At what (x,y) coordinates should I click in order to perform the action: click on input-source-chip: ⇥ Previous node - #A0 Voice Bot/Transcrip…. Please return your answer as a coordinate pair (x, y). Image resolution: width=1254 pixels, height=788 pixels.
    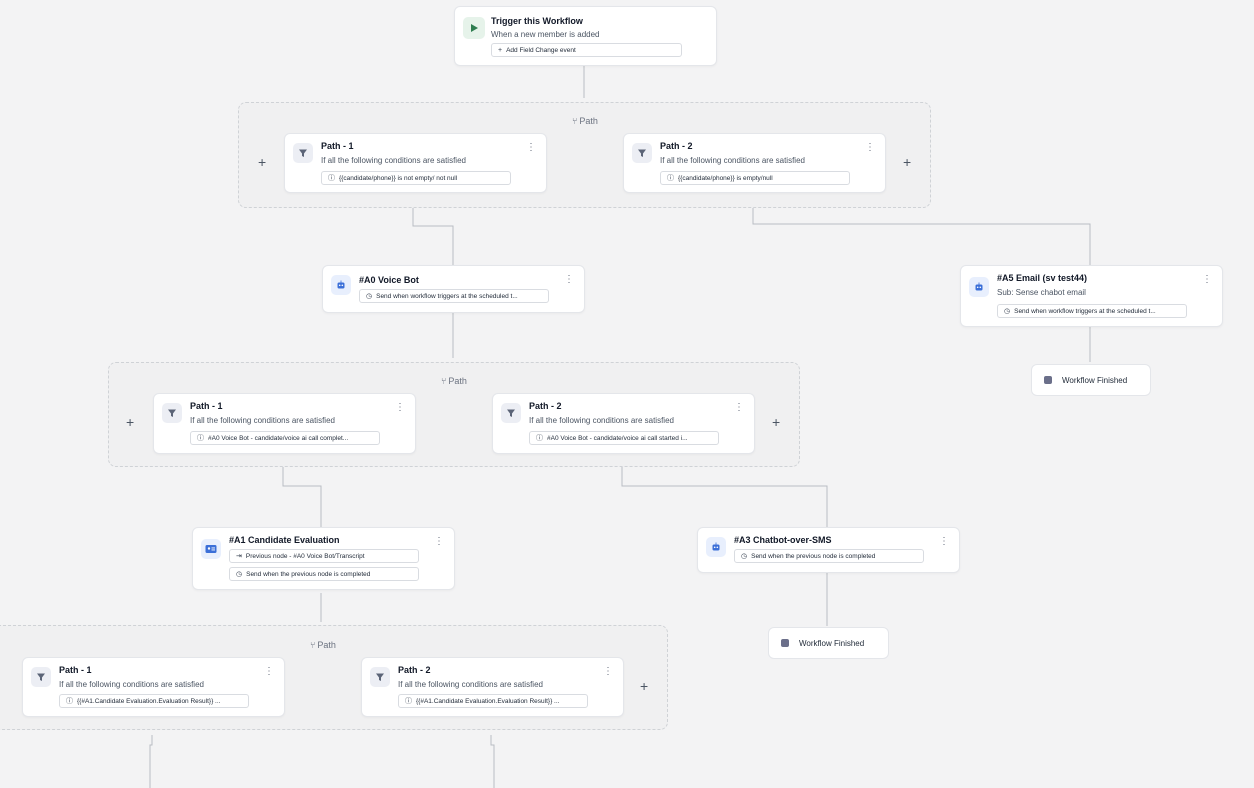
    Looking at the image, I should click on (324, 556).